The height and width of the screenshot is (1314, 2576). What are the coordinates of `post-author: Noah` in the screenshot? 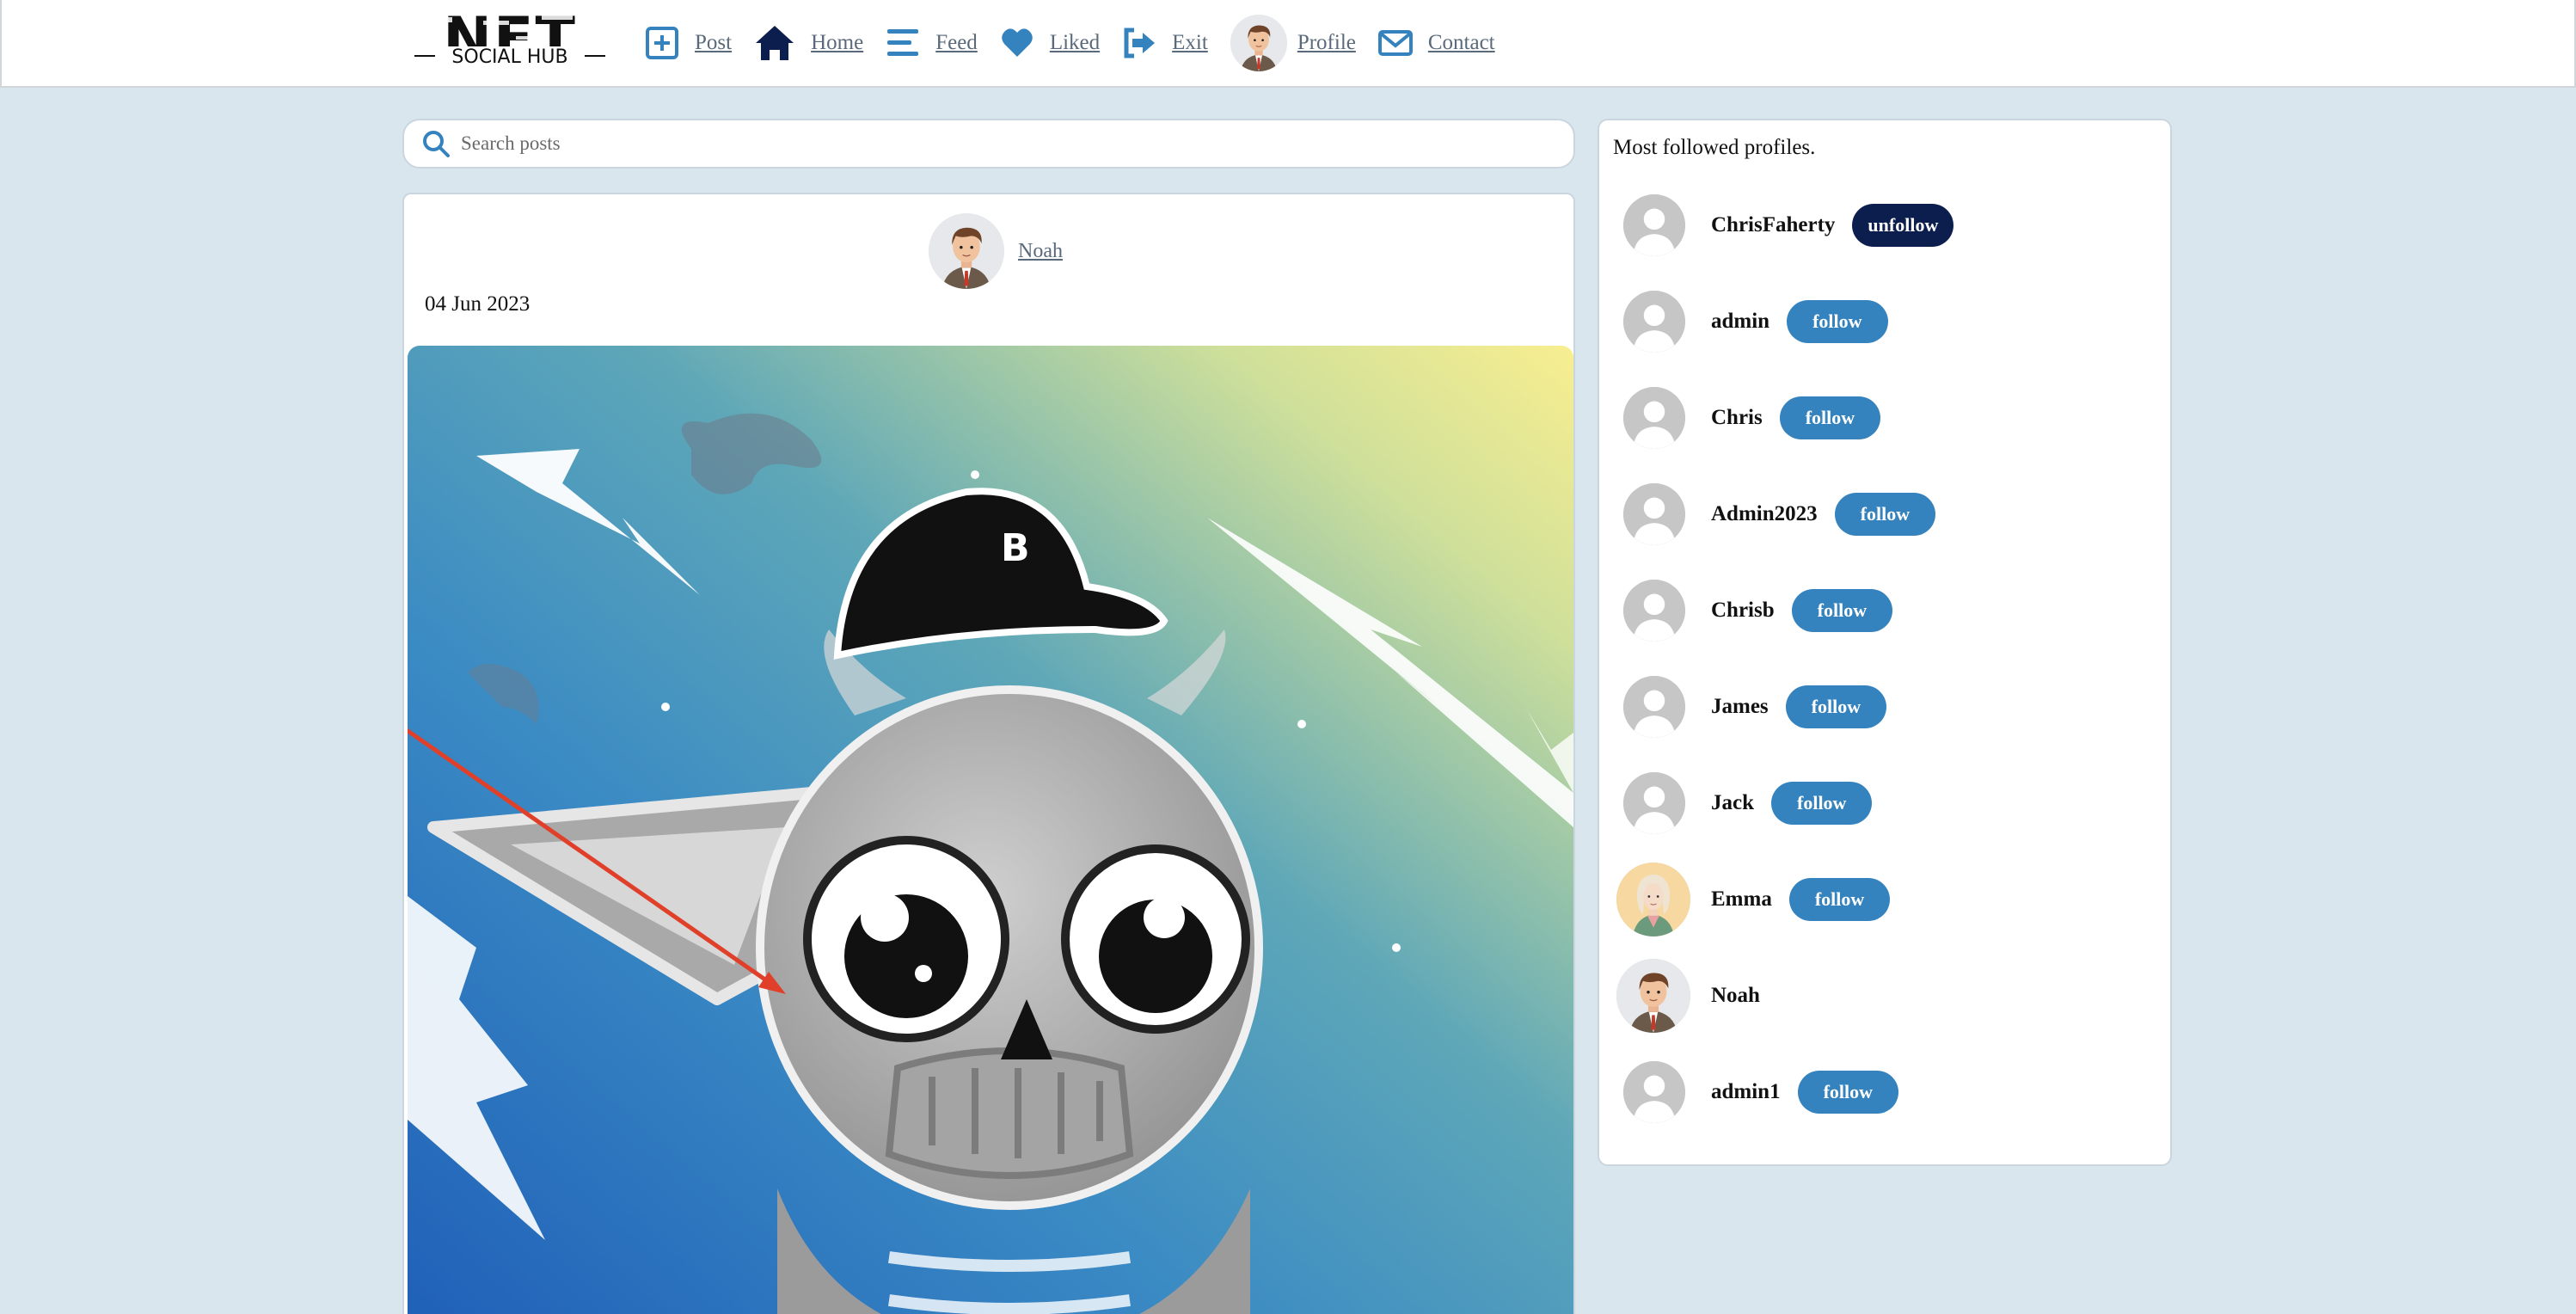 It's located at (996, 251).